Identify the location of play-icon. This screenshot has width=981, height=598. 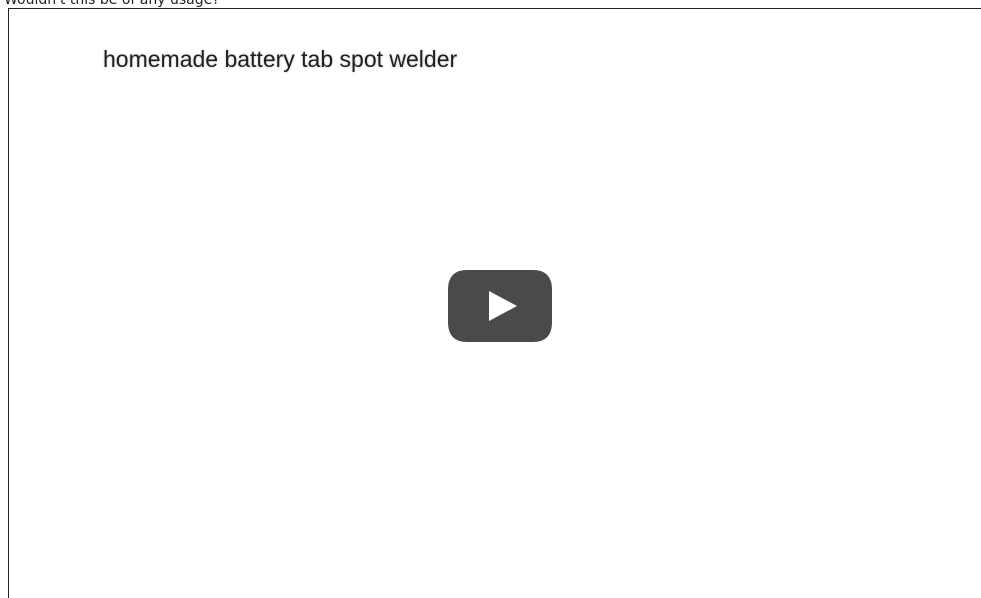
(500, 306).